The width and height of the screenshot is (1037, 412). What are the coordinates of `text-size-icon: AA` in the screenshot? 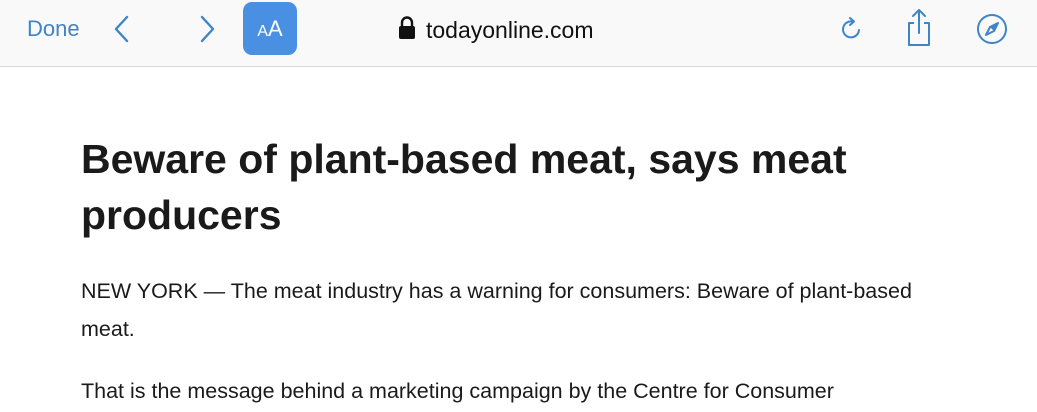 It's located at (270, 28).